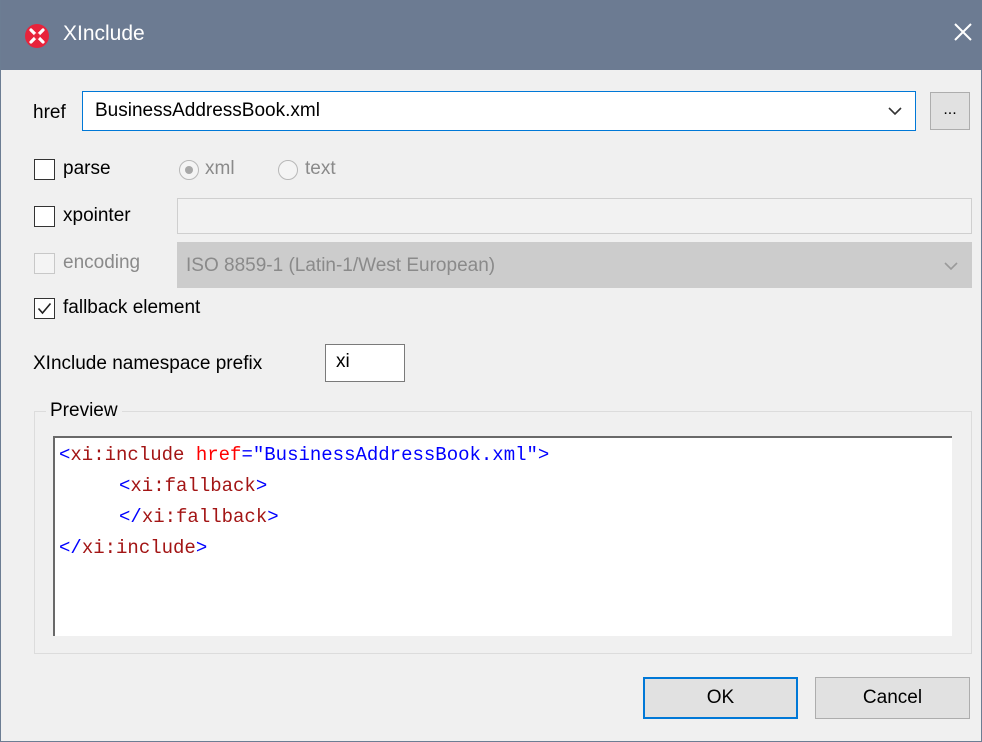  What do you see at coordinates (87, 168) in the screenshot?
I see `parse-label: parse` at bounding box center [87, 168].